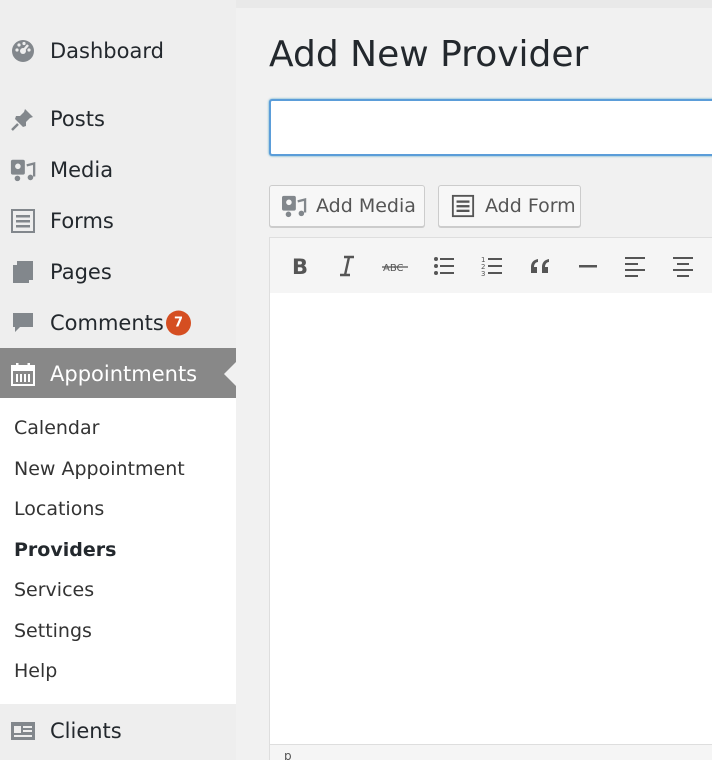 The width and height of the screenshot is (712, 760). Describe the element at coordinates (23, 374) in the screenshot. I see `calendar-icon` at that location.